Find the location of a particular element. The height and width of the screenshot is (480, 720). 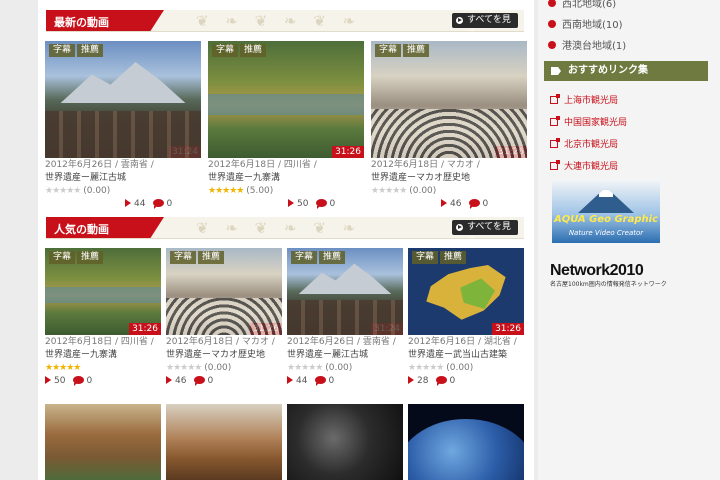

video-title: 世界遺産ー武当山古建築 is located at coordinates (466, 355).